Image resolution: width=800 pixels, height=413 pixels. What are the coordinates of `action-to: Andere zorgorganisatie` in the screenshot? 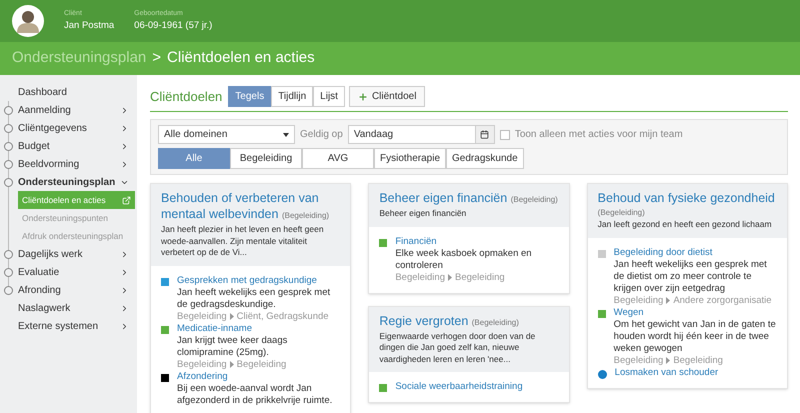 It's located at (722, 300).